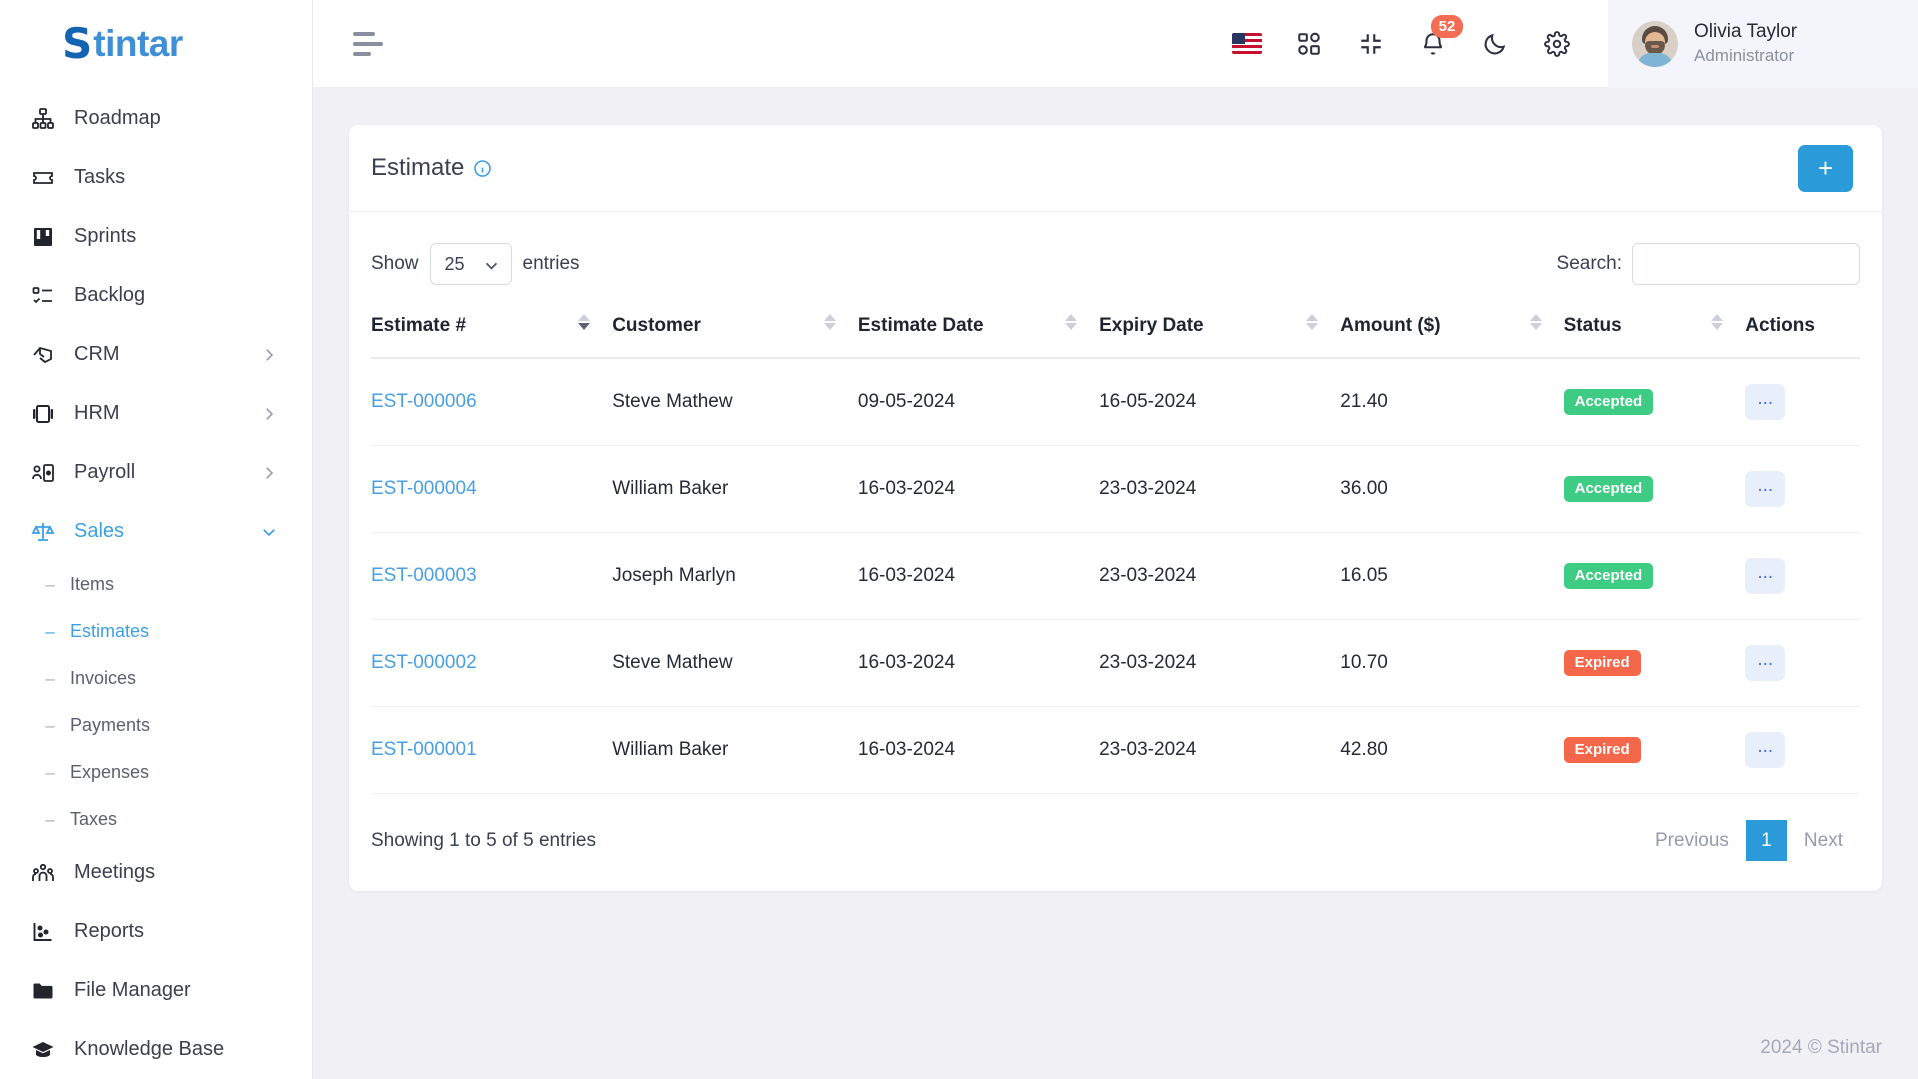 The image size is (1918, 1079). I want to click on column-header-customer: Customer, so click(735, 331).